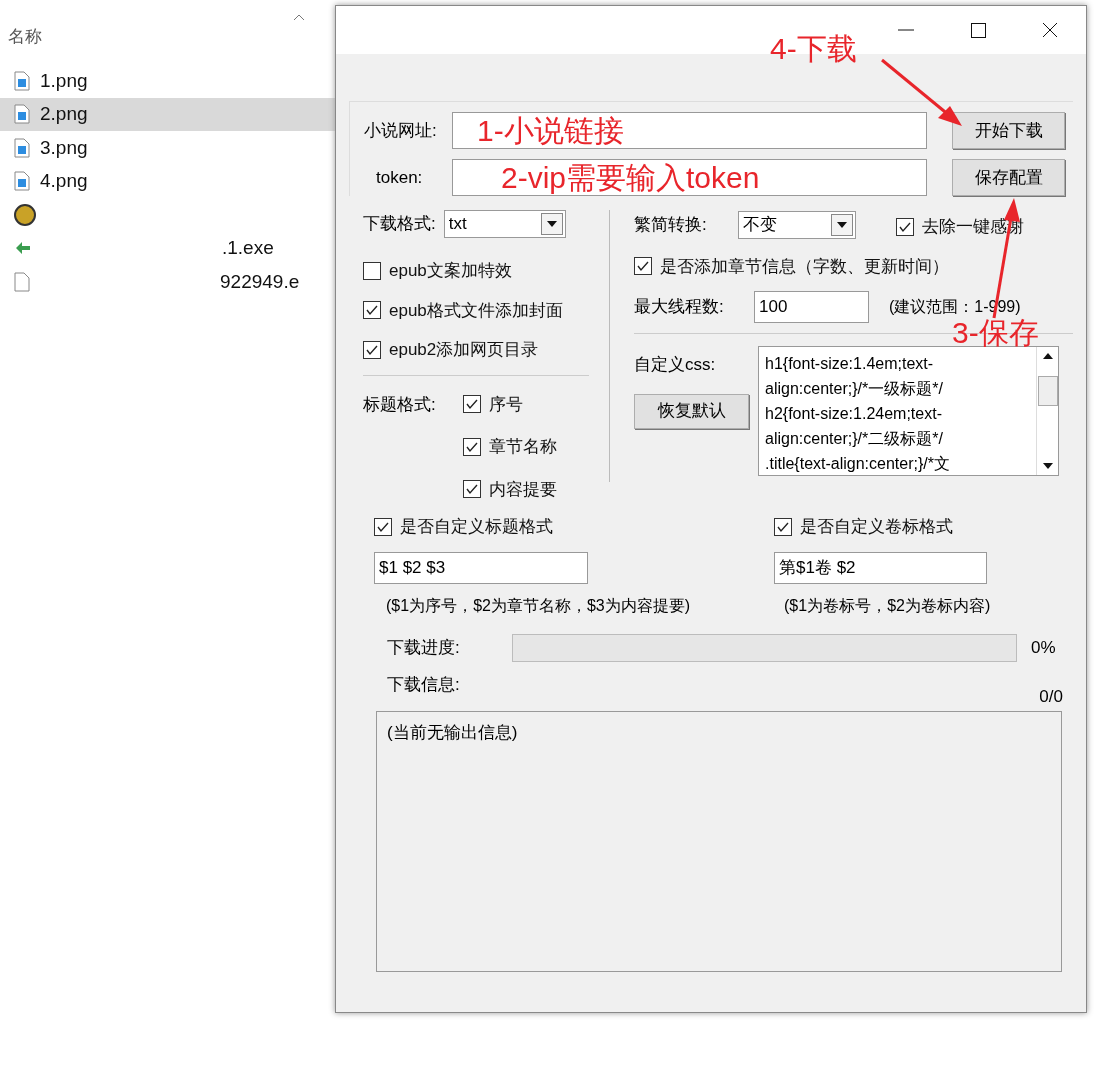  I want to click on info-count: 0/0, so click(1051, 696).